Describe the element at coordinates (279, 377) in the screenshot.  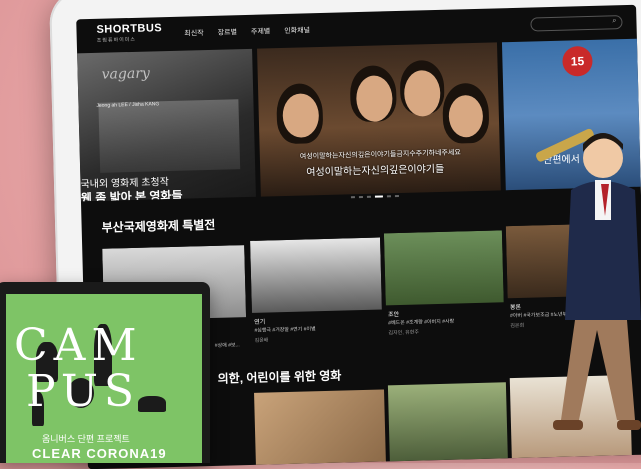
I see `section-title-children: 의한, 어린이를 위한 영화` at that location.